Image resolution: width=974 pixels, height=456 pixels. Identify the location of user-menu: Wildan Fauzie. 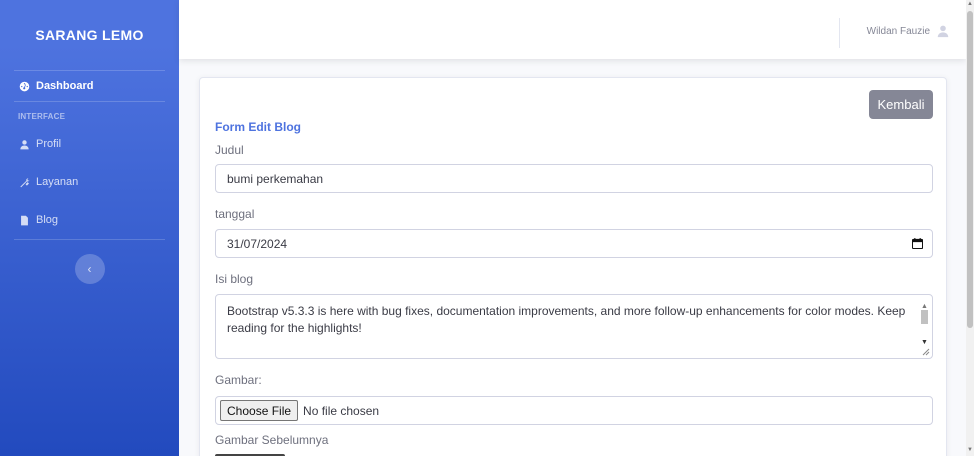
(908, 31).